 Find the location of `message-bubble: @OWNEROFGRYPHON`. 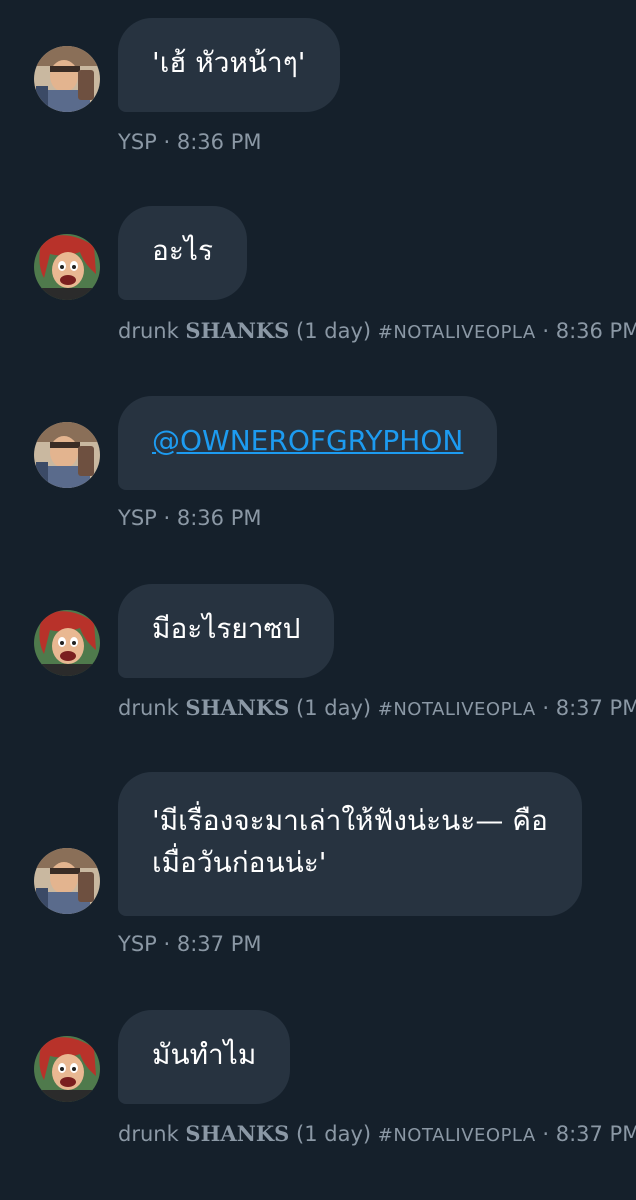

message-bubble: @OWNEROFGRYPHON is located at coordinates (308, 443).